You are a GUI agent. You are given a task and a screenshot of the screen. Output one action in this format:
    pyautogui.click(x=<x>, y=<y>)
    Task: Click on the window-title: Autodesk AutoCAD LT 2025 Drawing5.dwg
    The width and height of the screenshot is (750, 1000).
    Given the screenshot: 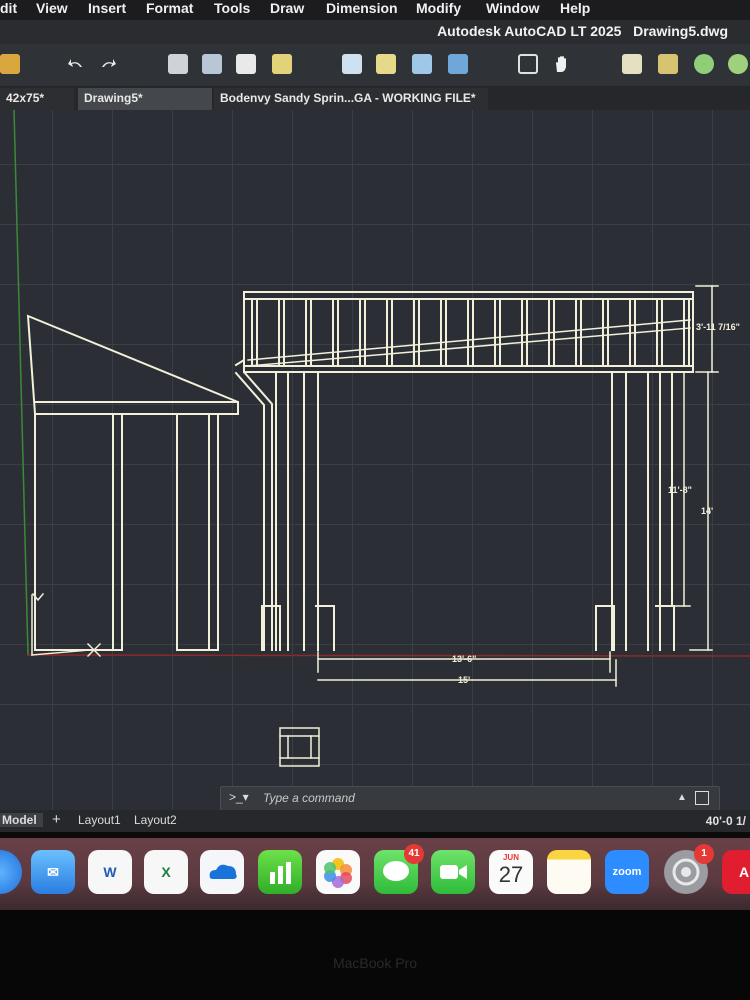 What is the action you would take?
    pyautogui.click(x=582, y=31)
    